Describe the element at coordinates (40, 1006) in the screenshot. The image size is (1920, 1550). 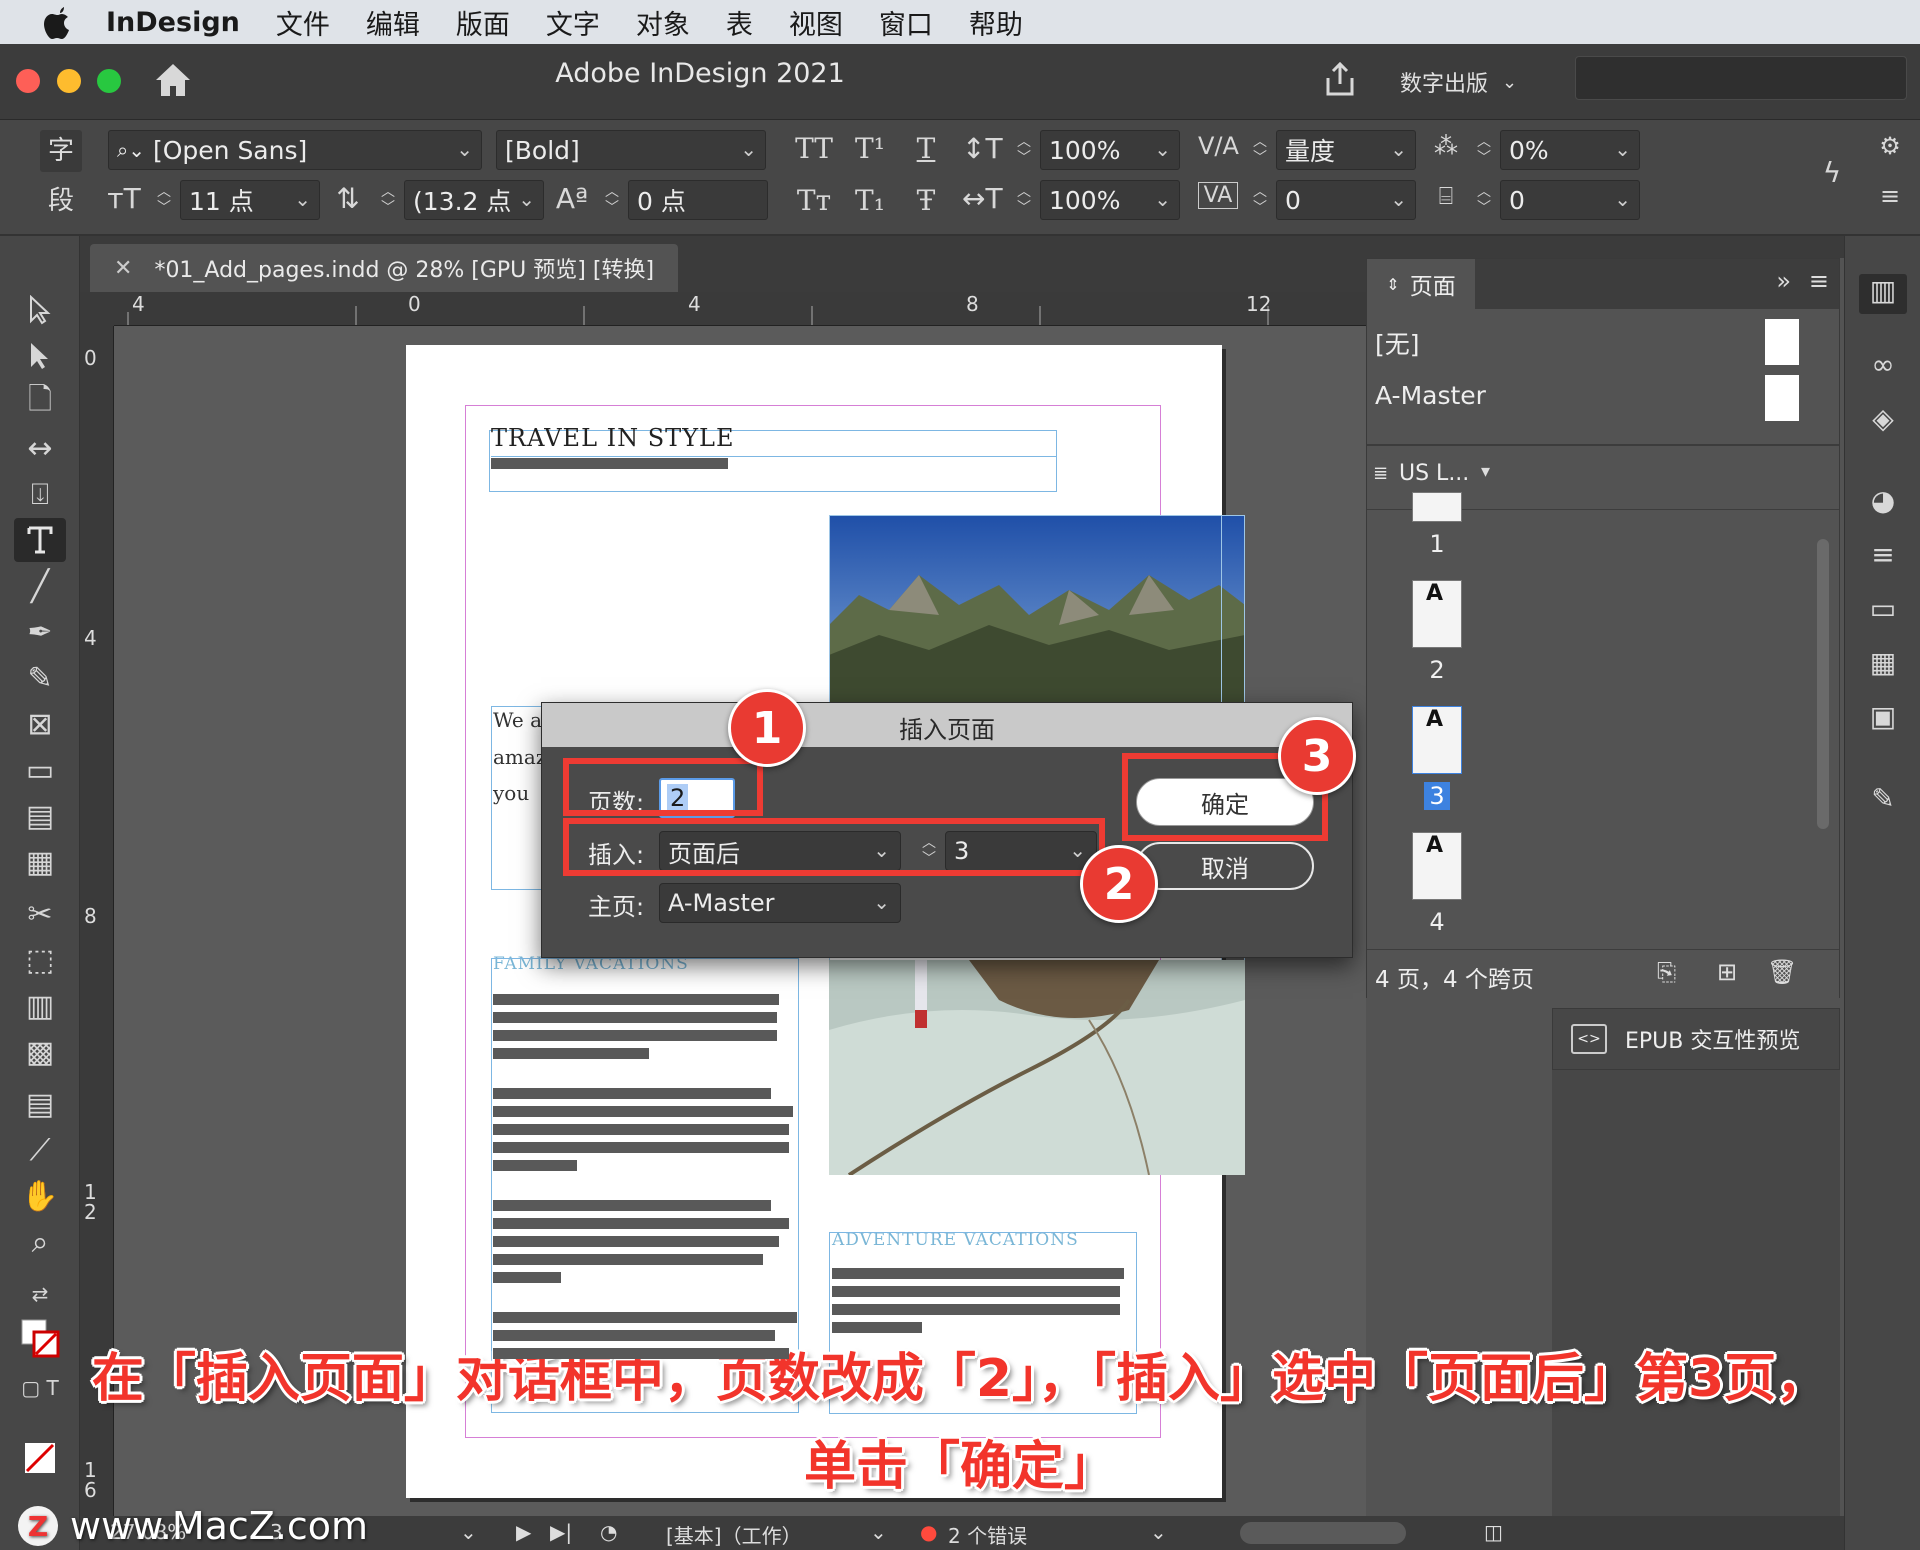
I see `gradient-swatch-tool-icon: ▥` at that location.